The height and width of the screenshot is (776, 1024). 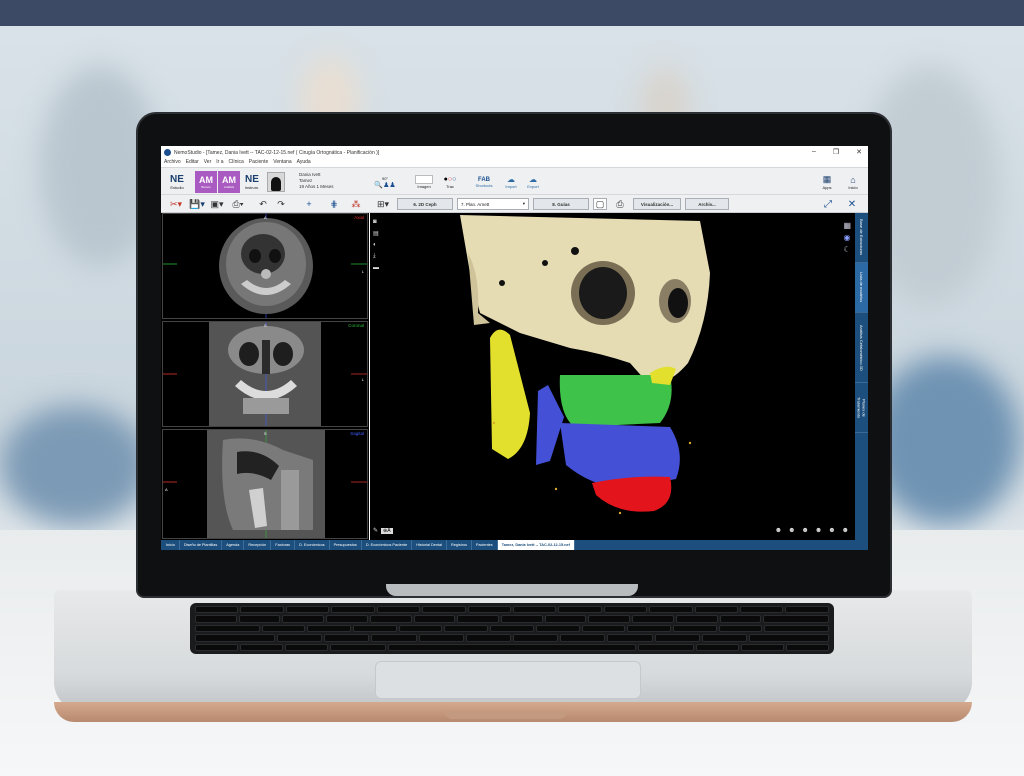 I want to click on tab-diseno-plantillas: Diseño de Plantillas, so click(x=201, y=545).